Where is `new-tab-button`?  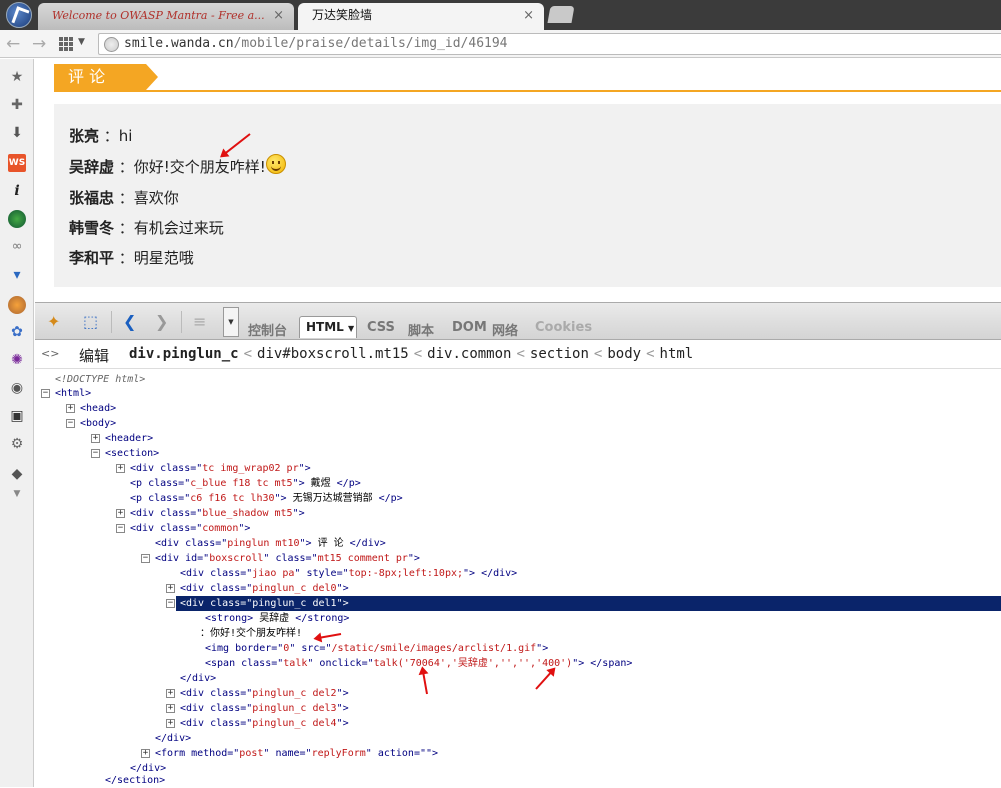 new-tab-button is located at coordinates (561, 14).